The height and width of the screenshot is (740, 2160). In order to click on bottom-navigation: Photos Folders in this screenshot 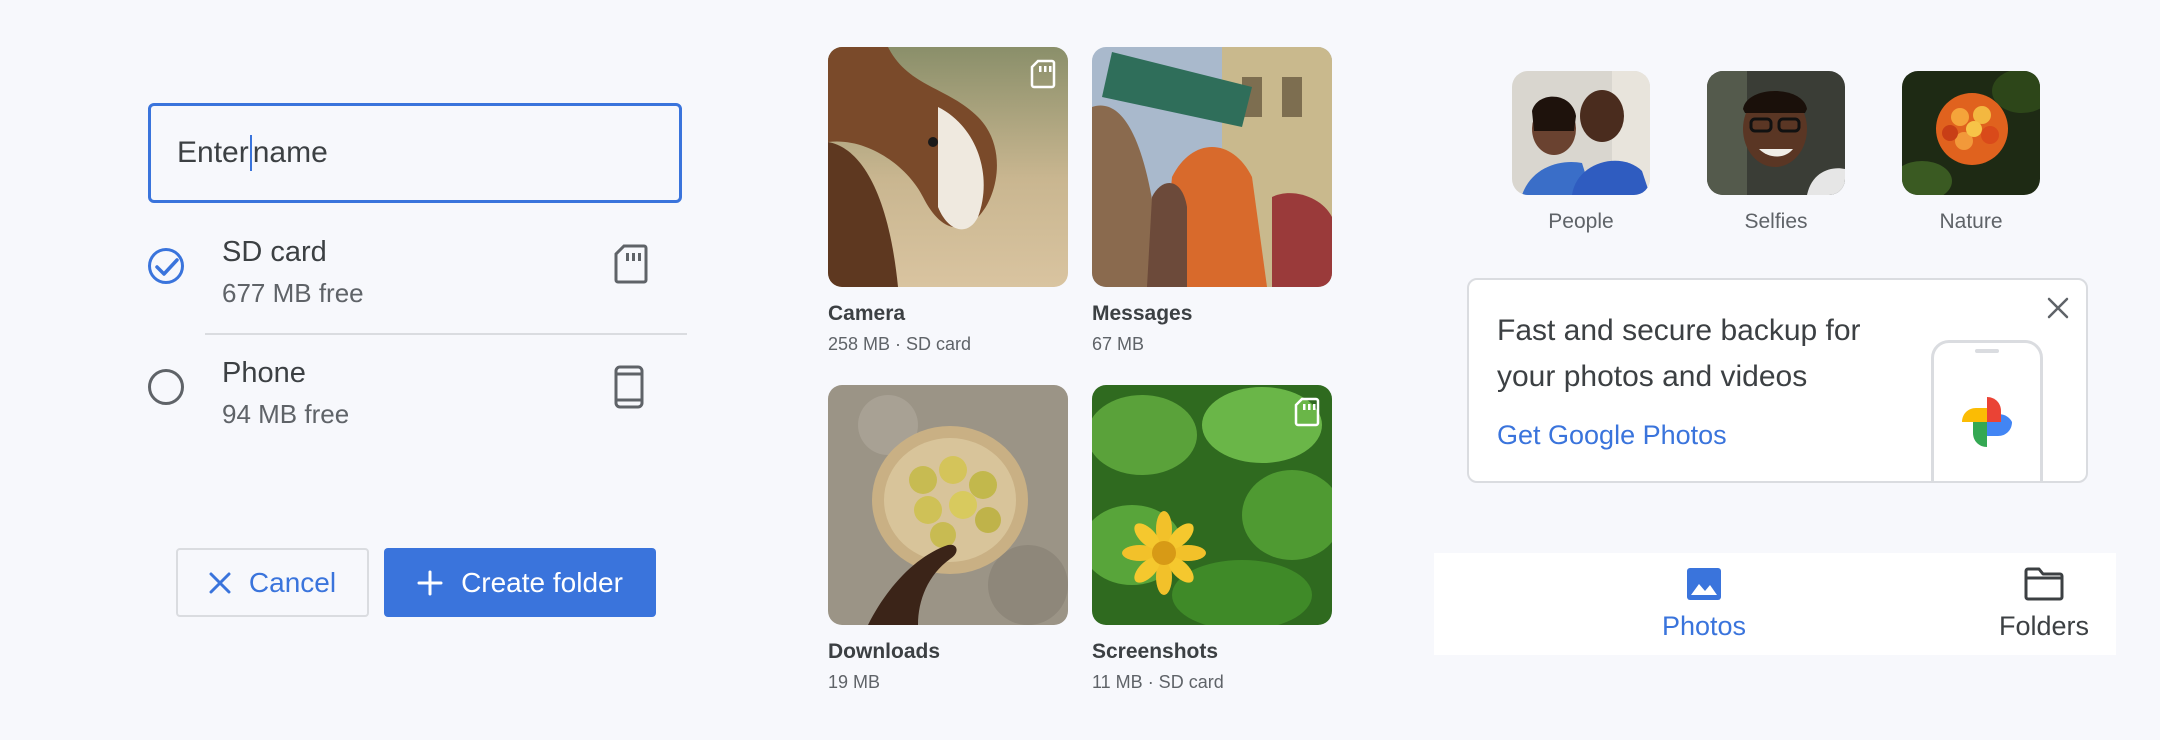, I will do `click(1775, 604)`.